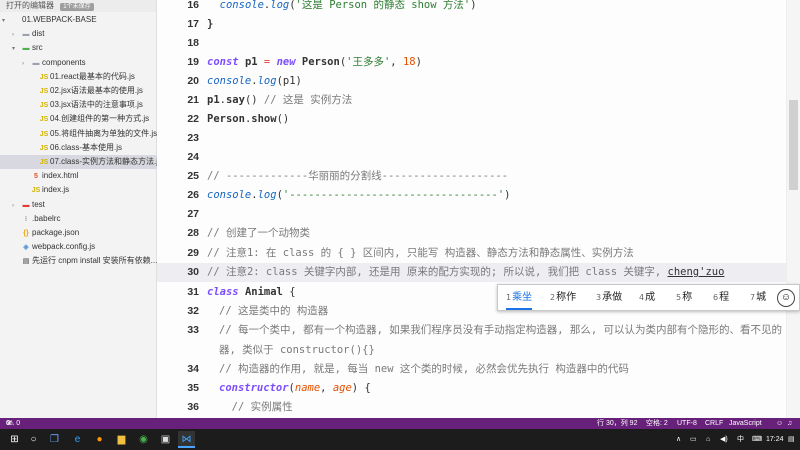 The image size is (800, 450). I want to click on file-item: JS 02.jsx语法最基本的使用.js, so click(78, 91).